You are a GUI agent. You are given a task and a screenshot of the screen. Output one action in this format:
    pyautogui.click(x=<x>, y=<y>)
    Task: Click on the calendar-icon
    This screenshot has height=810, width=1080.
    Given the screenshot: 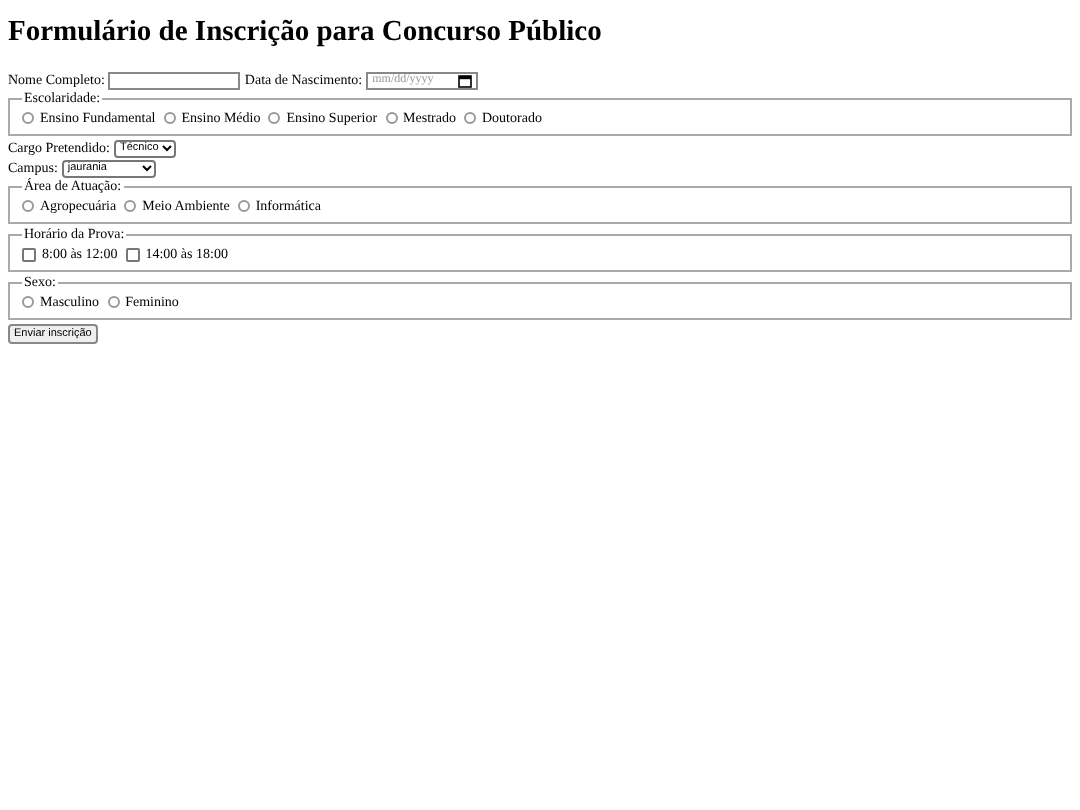 What is the action you would take?
    pyautogui.click(x=465, y=80)
    